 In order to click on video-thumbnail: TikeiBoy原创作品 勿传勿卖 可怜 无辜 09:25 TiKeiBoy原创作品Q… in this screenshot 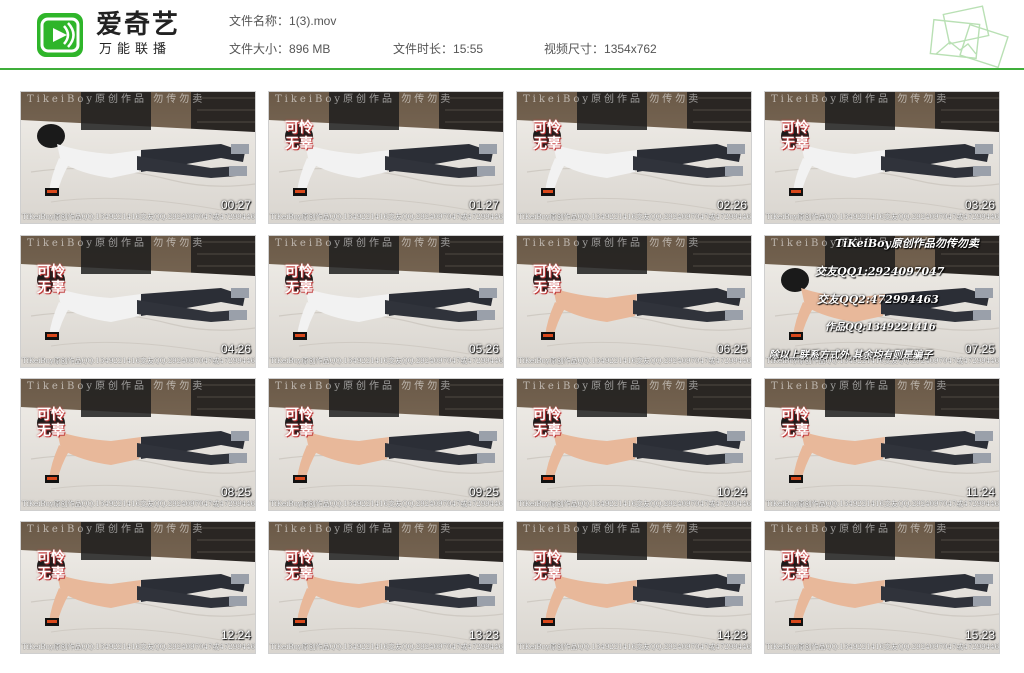, I will do `click(386, 444)`.